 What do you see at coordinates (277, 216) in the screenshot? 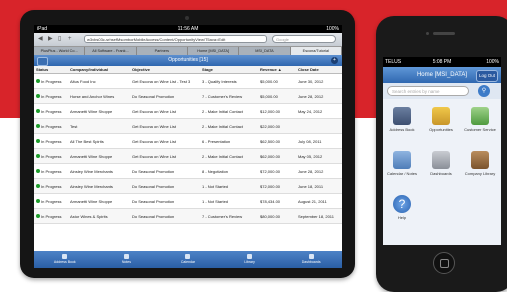
I see `table-cell: $80,000.00` at bounding box center [277, 216].